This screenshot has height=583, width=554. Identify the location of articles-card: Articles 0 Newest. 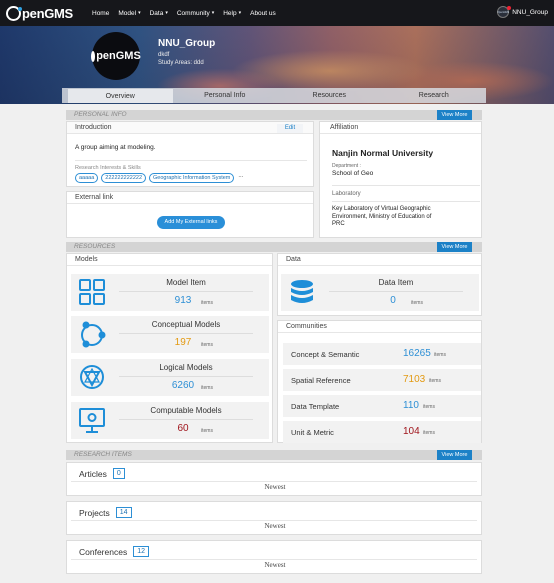
(274, 479).